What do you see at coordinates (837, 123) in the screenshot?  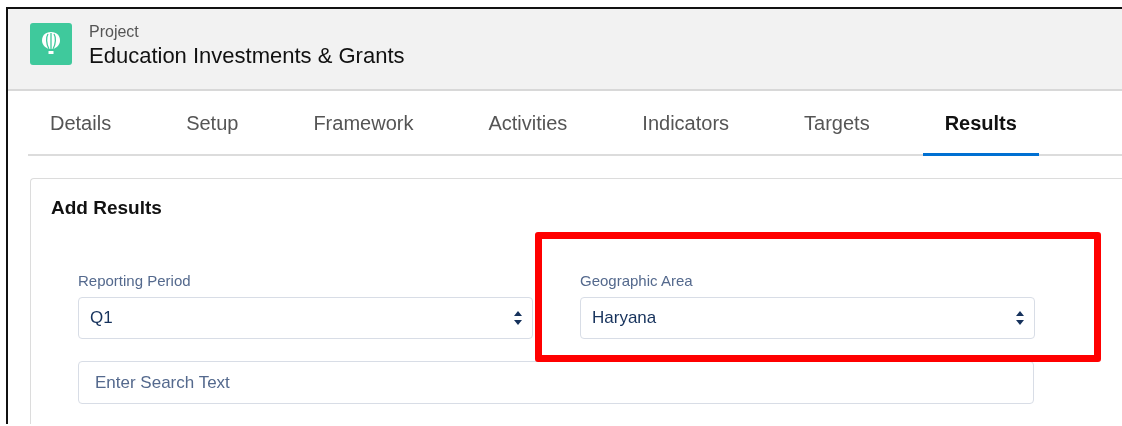 I see `tab: Targets` at bounding box center [837, 123].